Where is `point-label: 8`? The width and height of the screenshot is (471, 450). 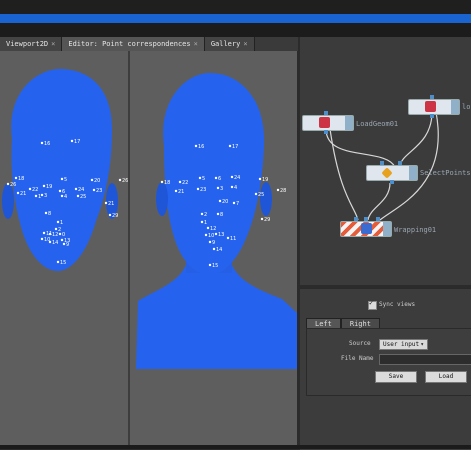
point-label: 8 is located at coordinates (221, 215).